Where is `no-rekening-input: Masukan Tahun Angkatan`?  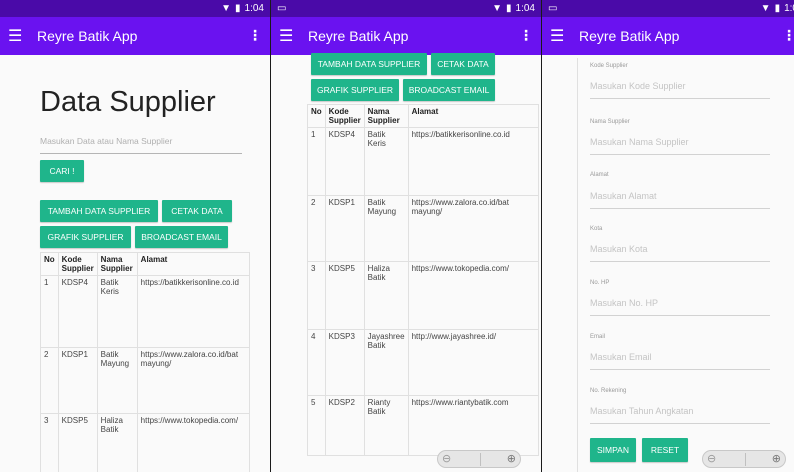 no-rekening-input: Masukan Tahun Angkatan is located at coordinates (680, 415).